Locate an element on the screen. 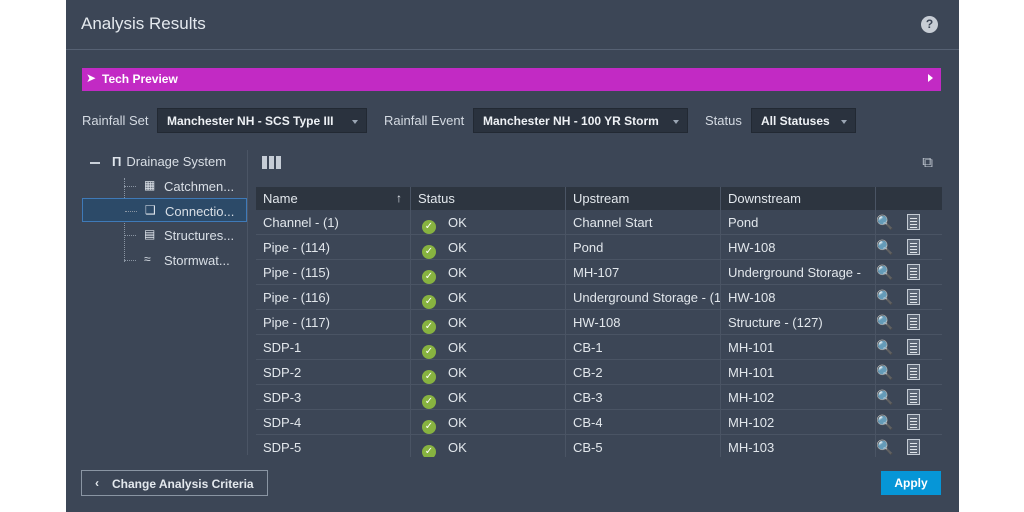 The height and width of the screenshot is (512, 1024). status-value: All Statuses is located at coordinates (795, 121).